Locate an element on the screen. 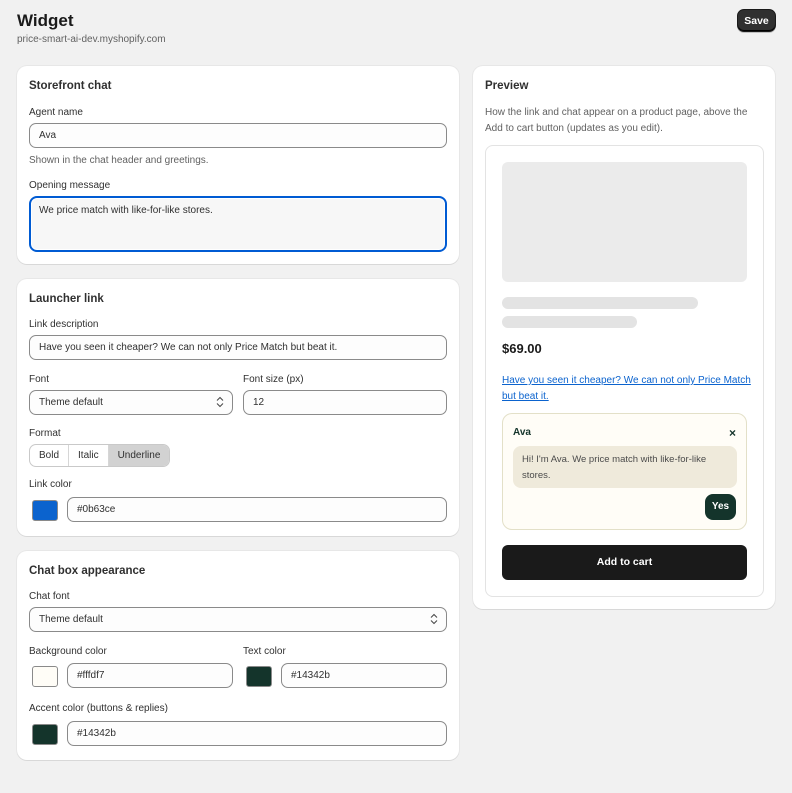  link-color-label: Link color is located at coordinates (50, 484).